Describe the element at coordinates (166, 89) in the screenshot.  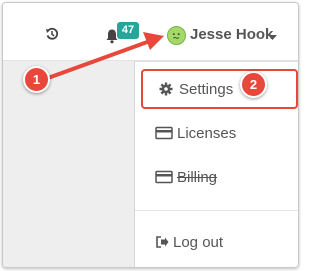
I see `gear-icon` at that location.